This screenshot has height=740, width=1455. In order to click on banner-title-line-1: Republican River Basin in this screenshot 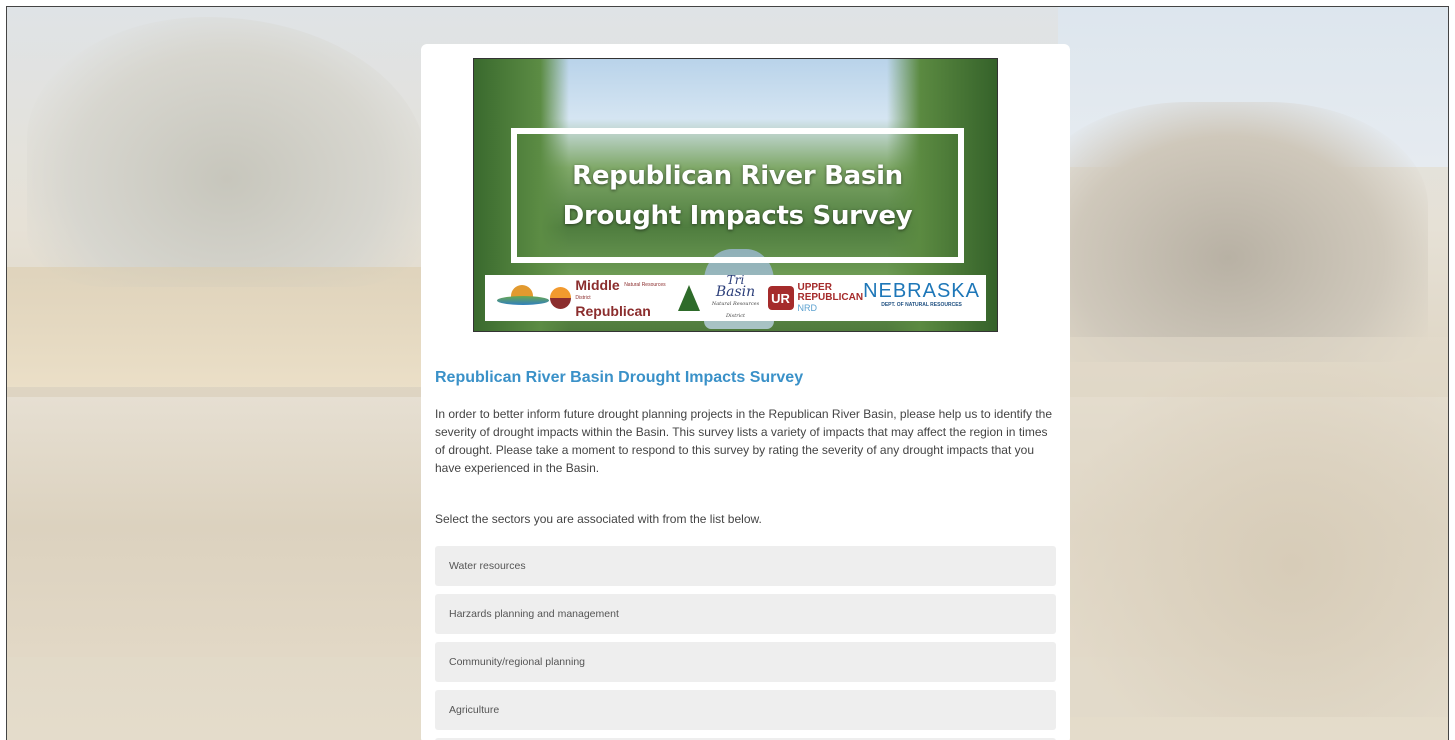, I will do `click(737, 175)`.